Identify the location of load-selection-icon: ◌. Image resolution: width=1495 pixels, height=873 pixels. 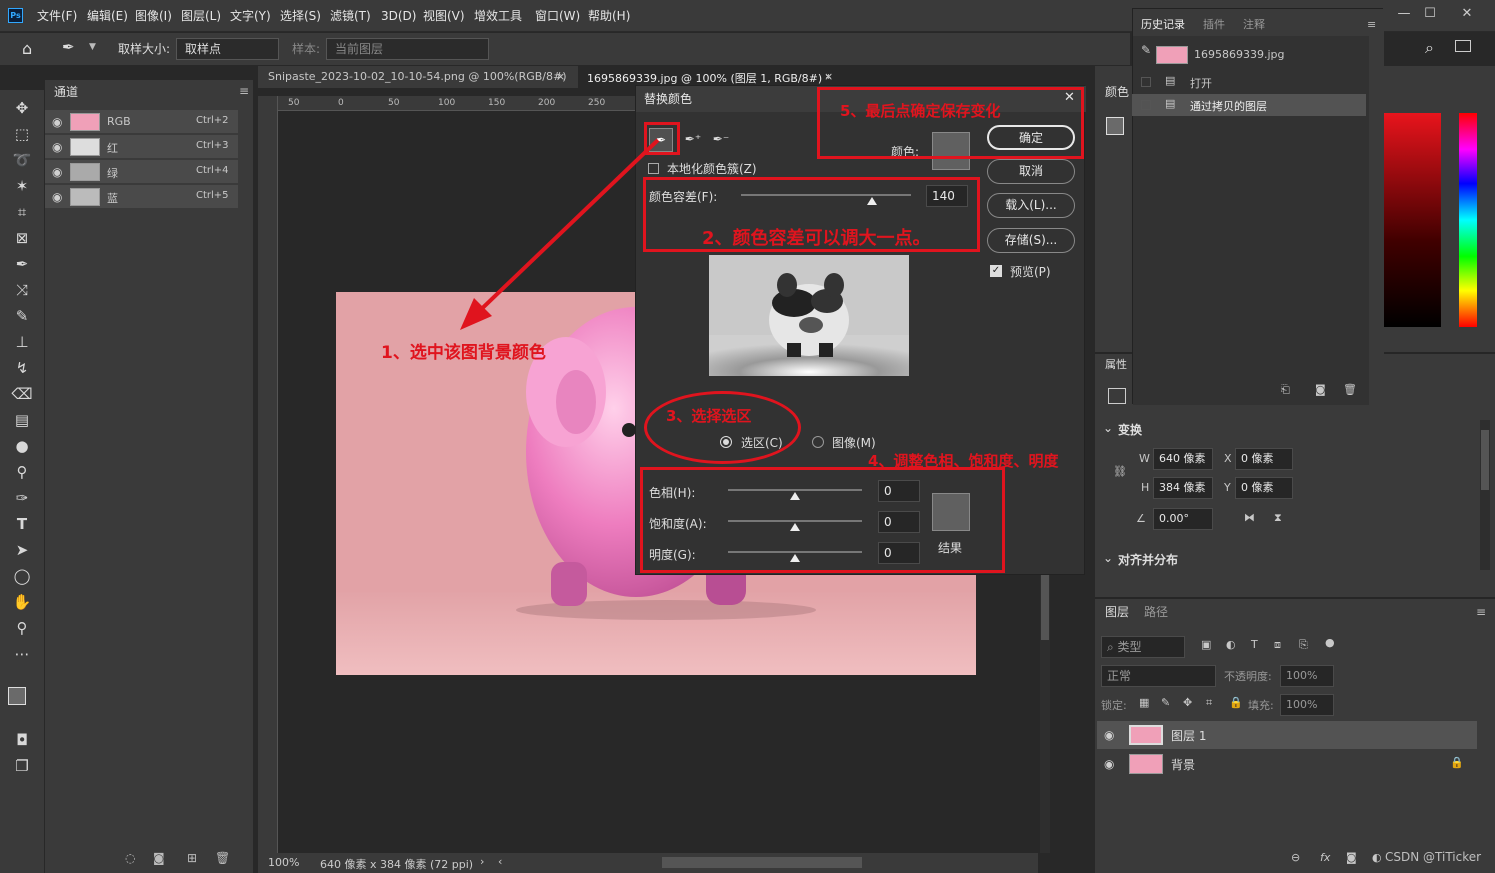
(130, 858).